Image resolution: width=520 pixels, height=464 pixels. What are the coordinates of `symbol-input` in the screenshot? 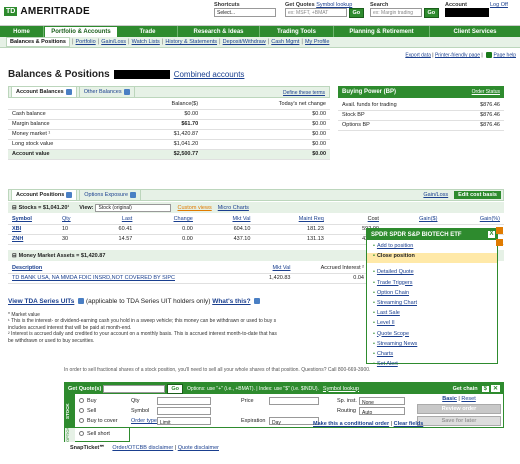 It's located at (184, 410).